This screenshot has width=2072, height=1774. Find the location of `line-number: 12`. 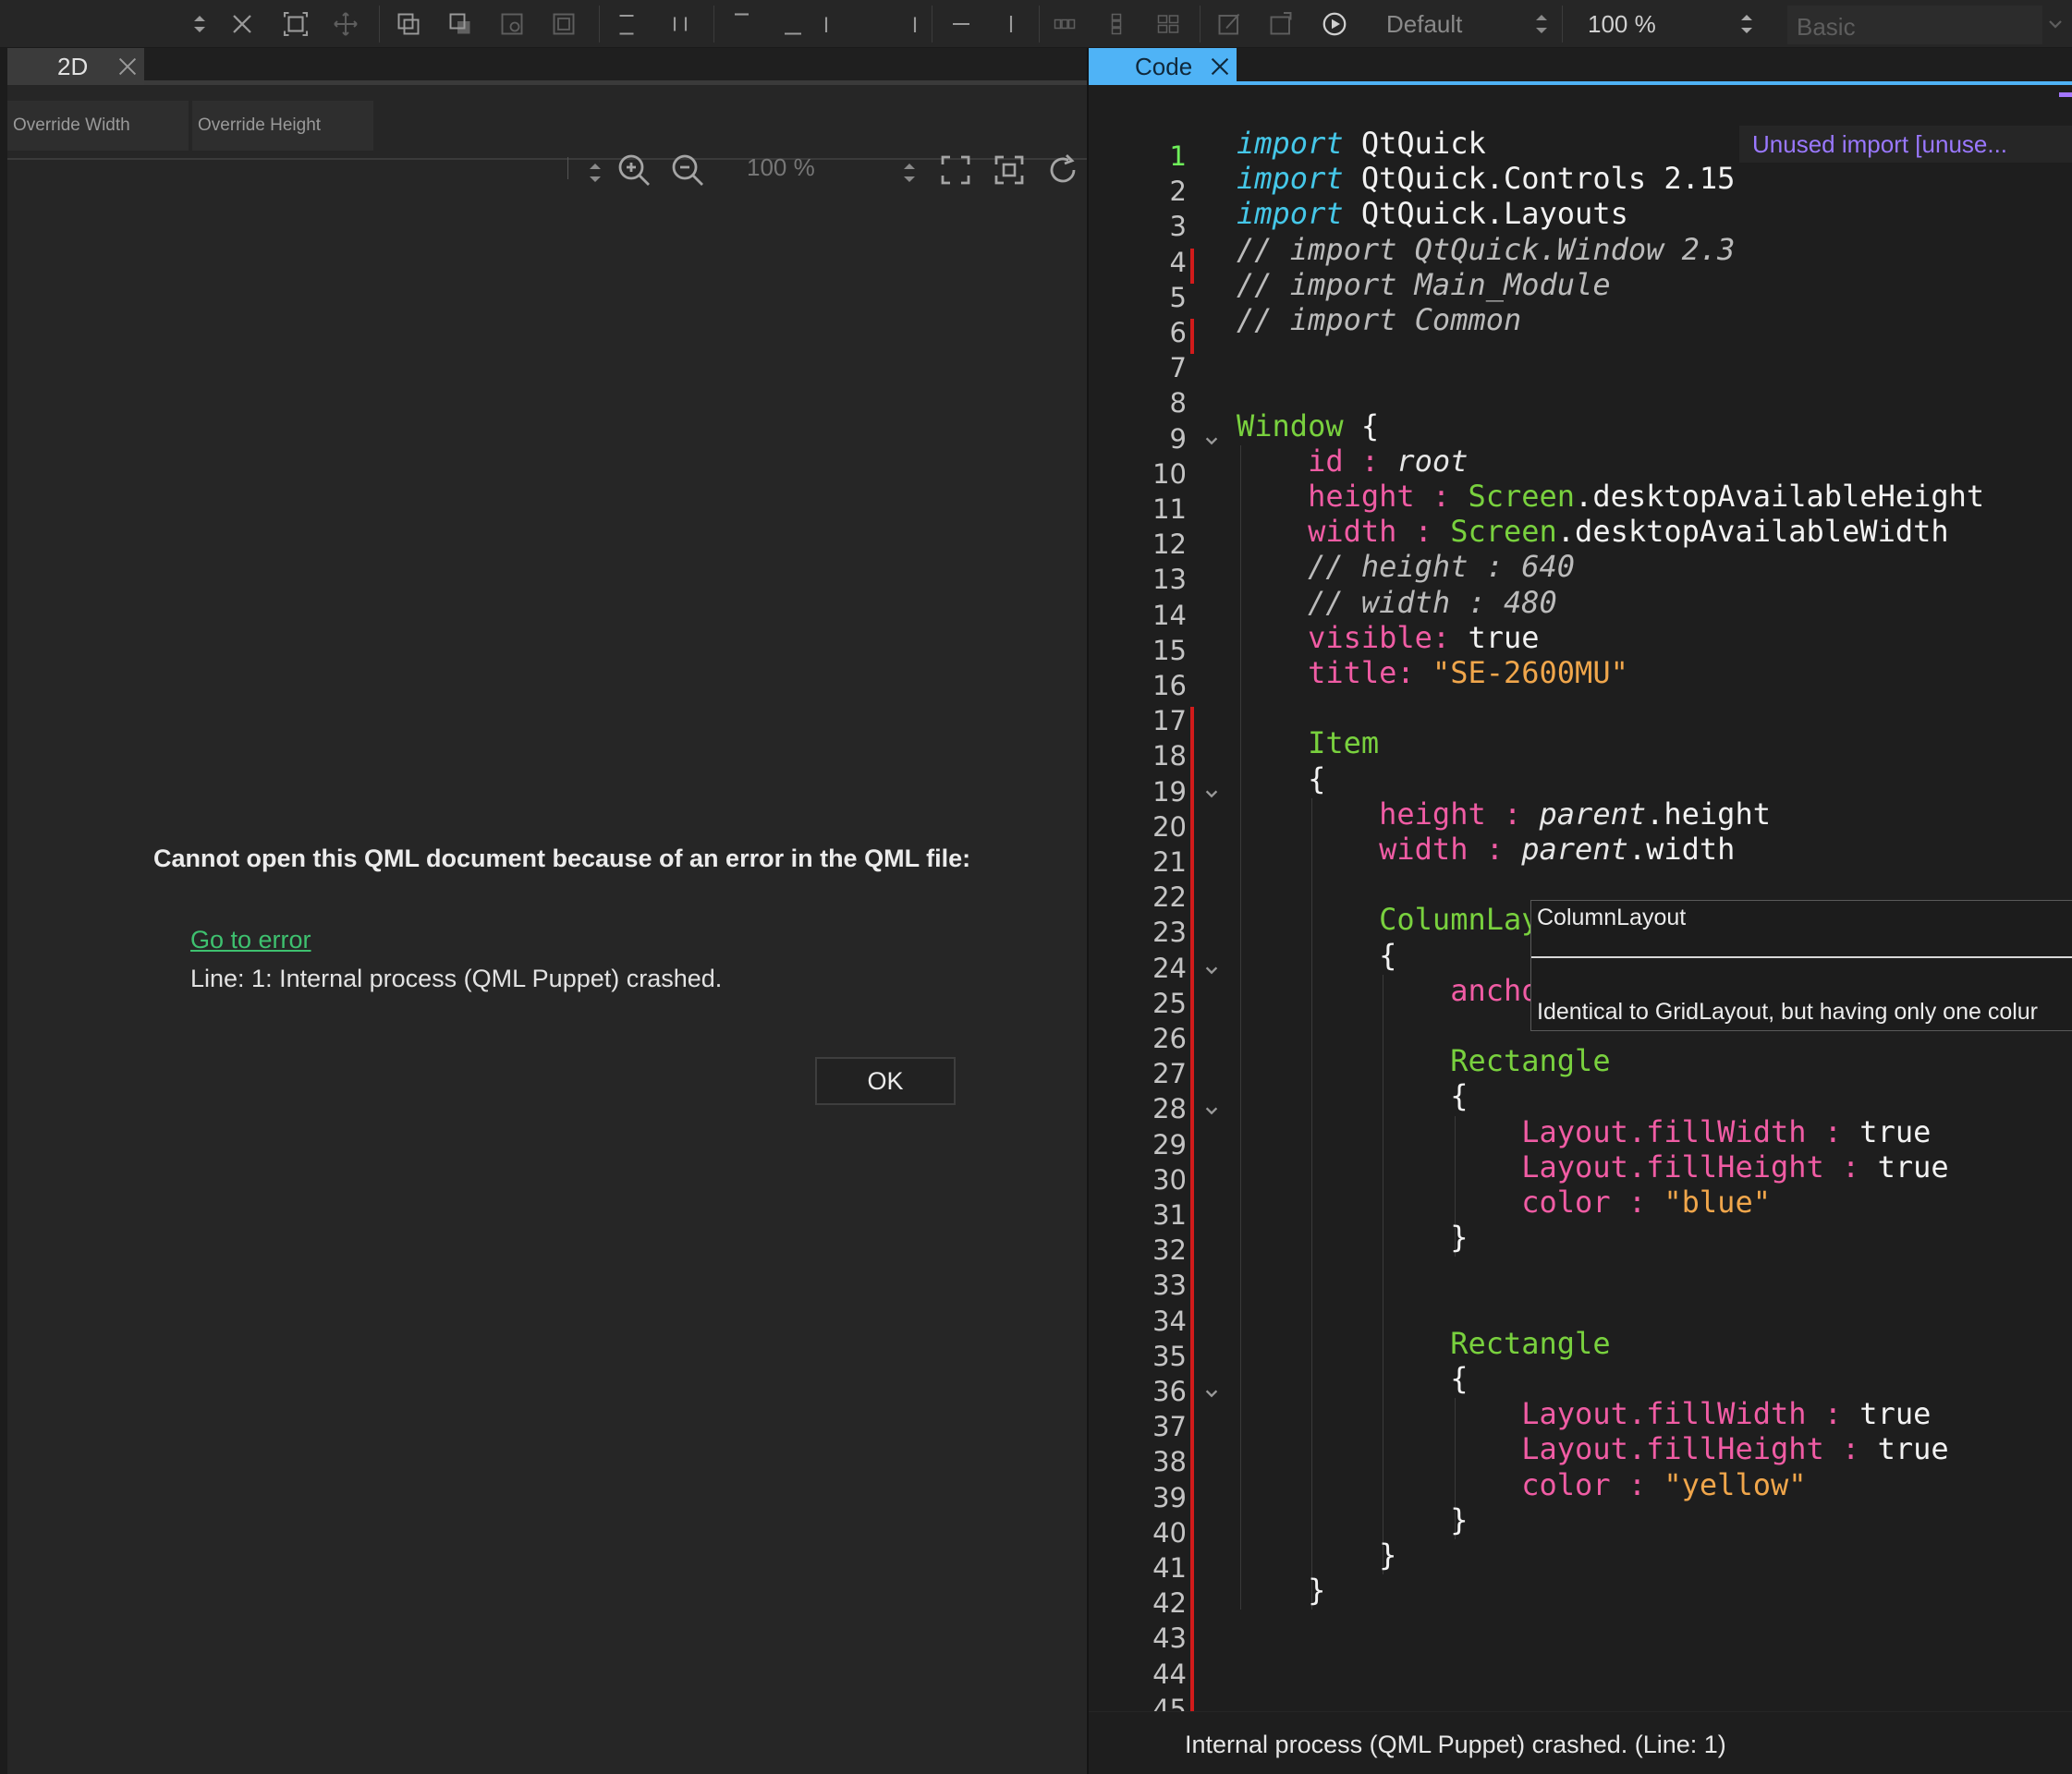

line-number: 12 is located at coordinates (1169, 545).